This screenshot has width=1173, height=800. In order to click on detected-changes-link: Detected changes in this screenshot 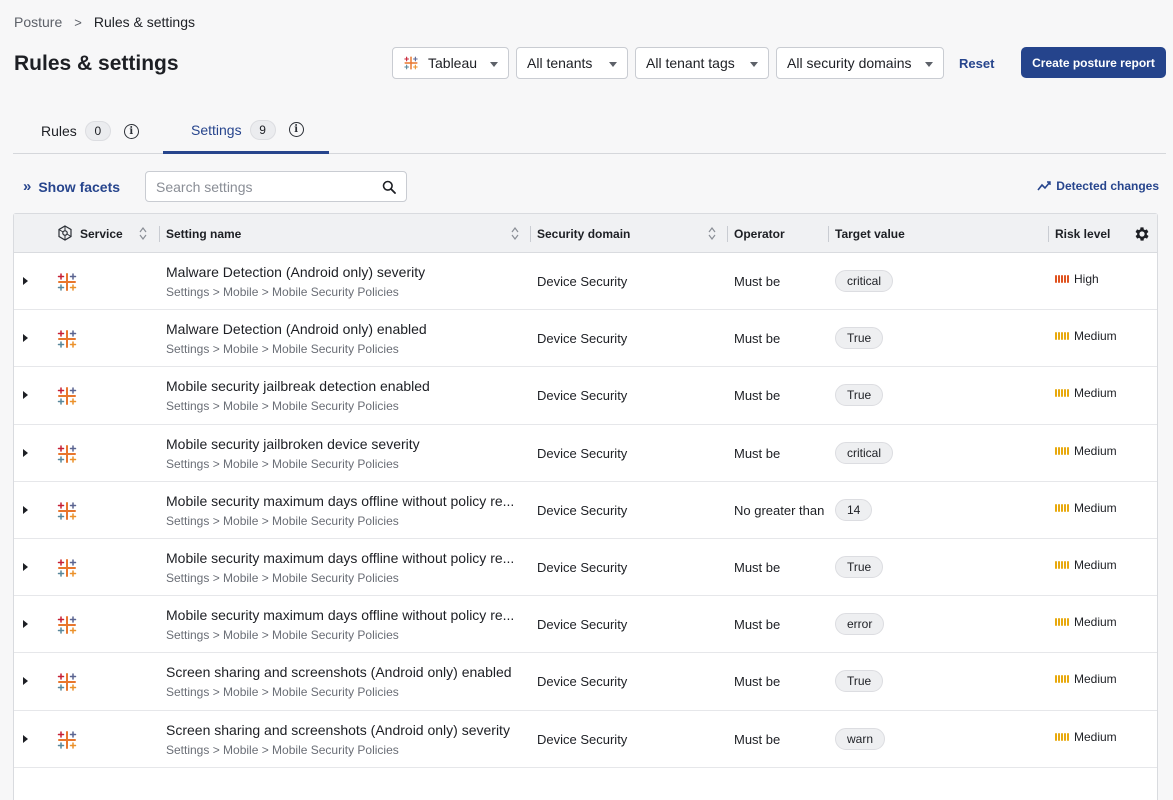, I will do `click(1098, 186)`.